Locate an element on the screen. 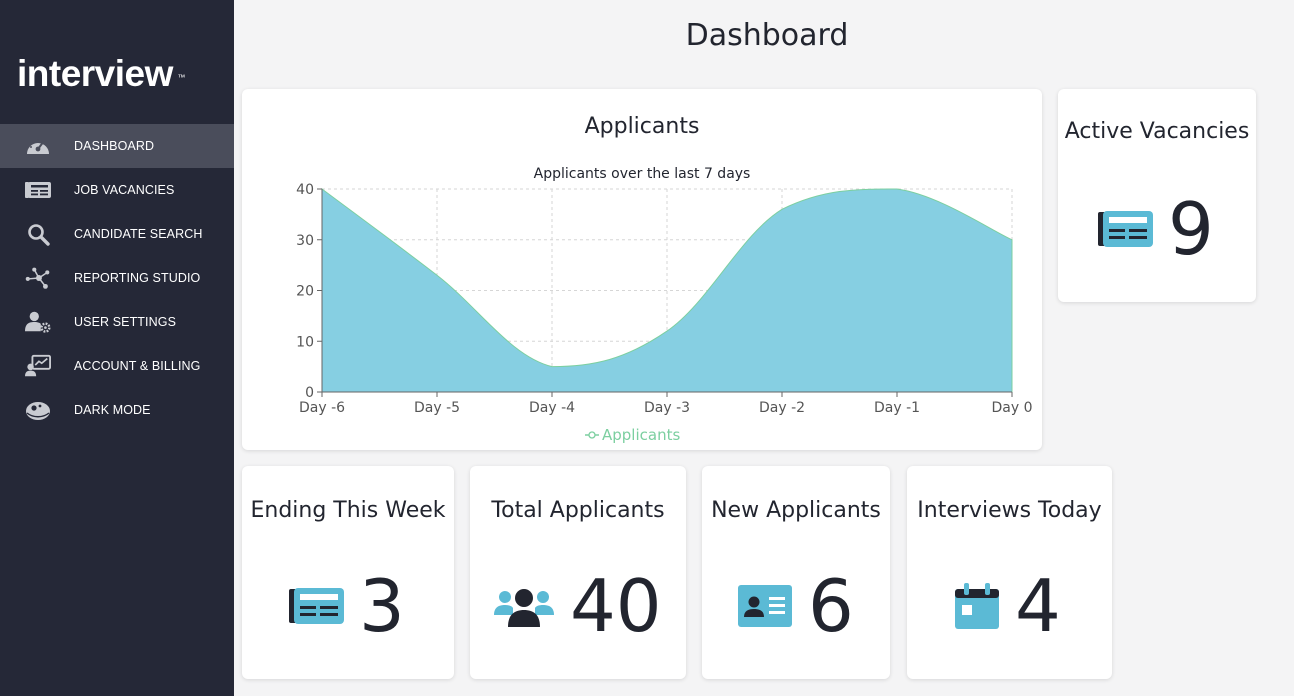 Image resolution: width=1294 pixels, height=696 pixels. stat-body: 40 is located at coordinates (578, 606).